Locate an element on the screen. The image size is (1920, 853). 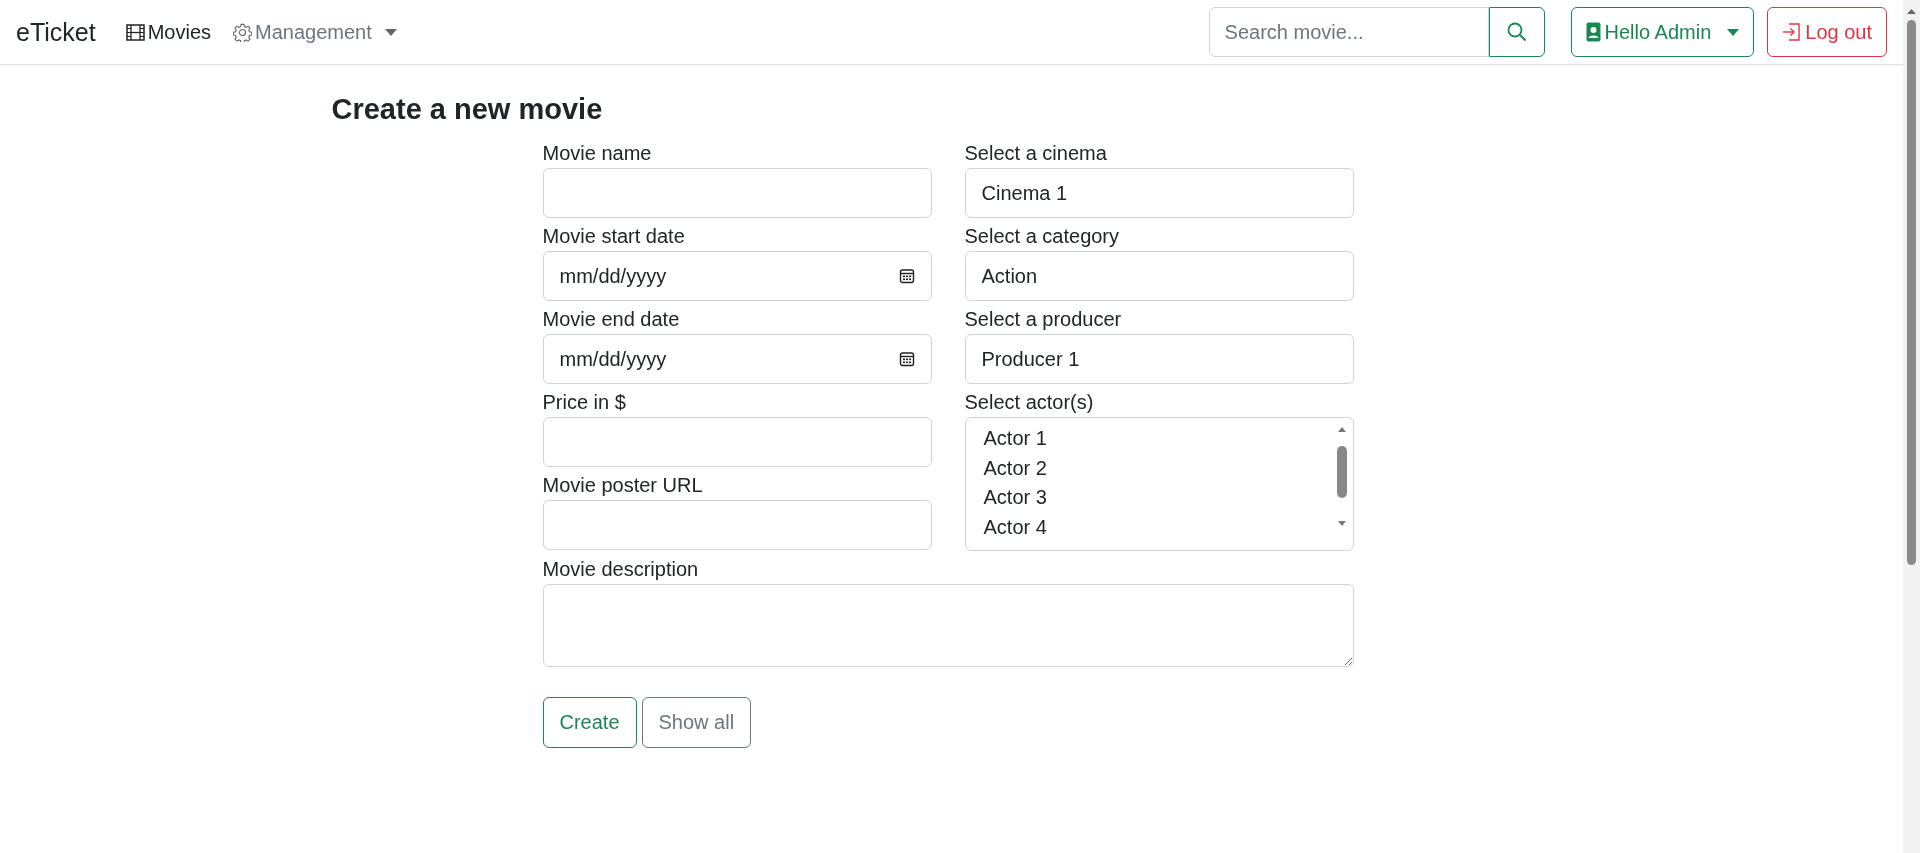
field-label: Movie description is located at coordinates (621, 569).